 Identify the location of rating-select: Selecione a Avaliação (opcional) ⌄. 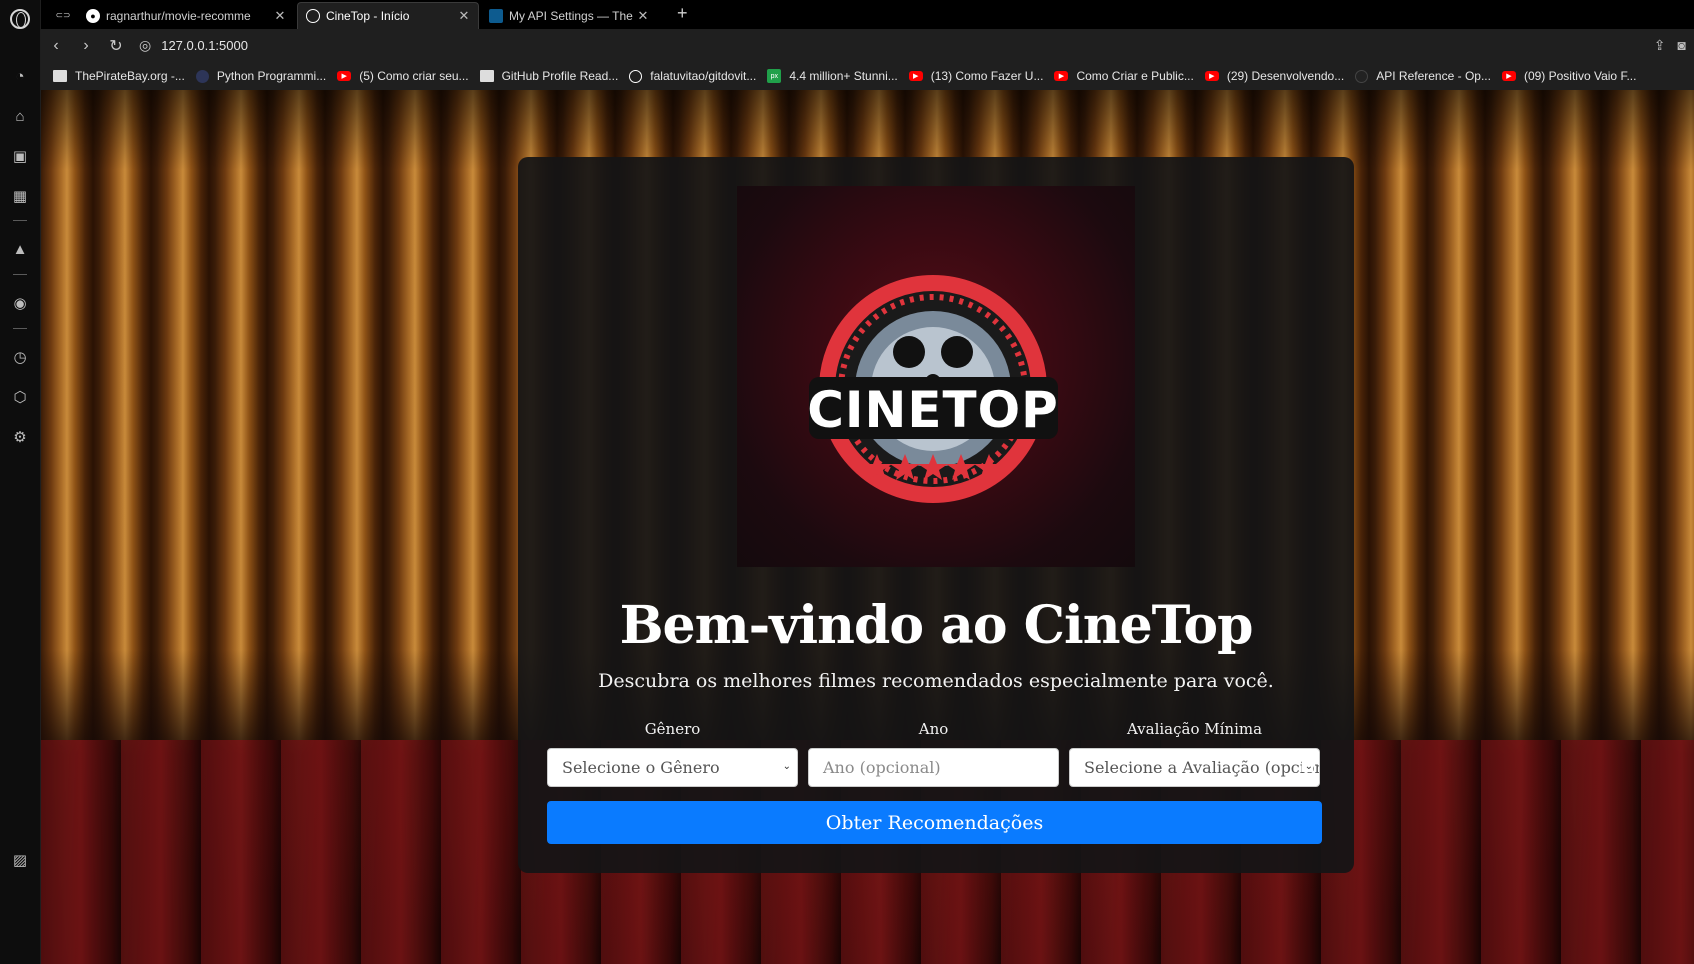
(1194, 767).